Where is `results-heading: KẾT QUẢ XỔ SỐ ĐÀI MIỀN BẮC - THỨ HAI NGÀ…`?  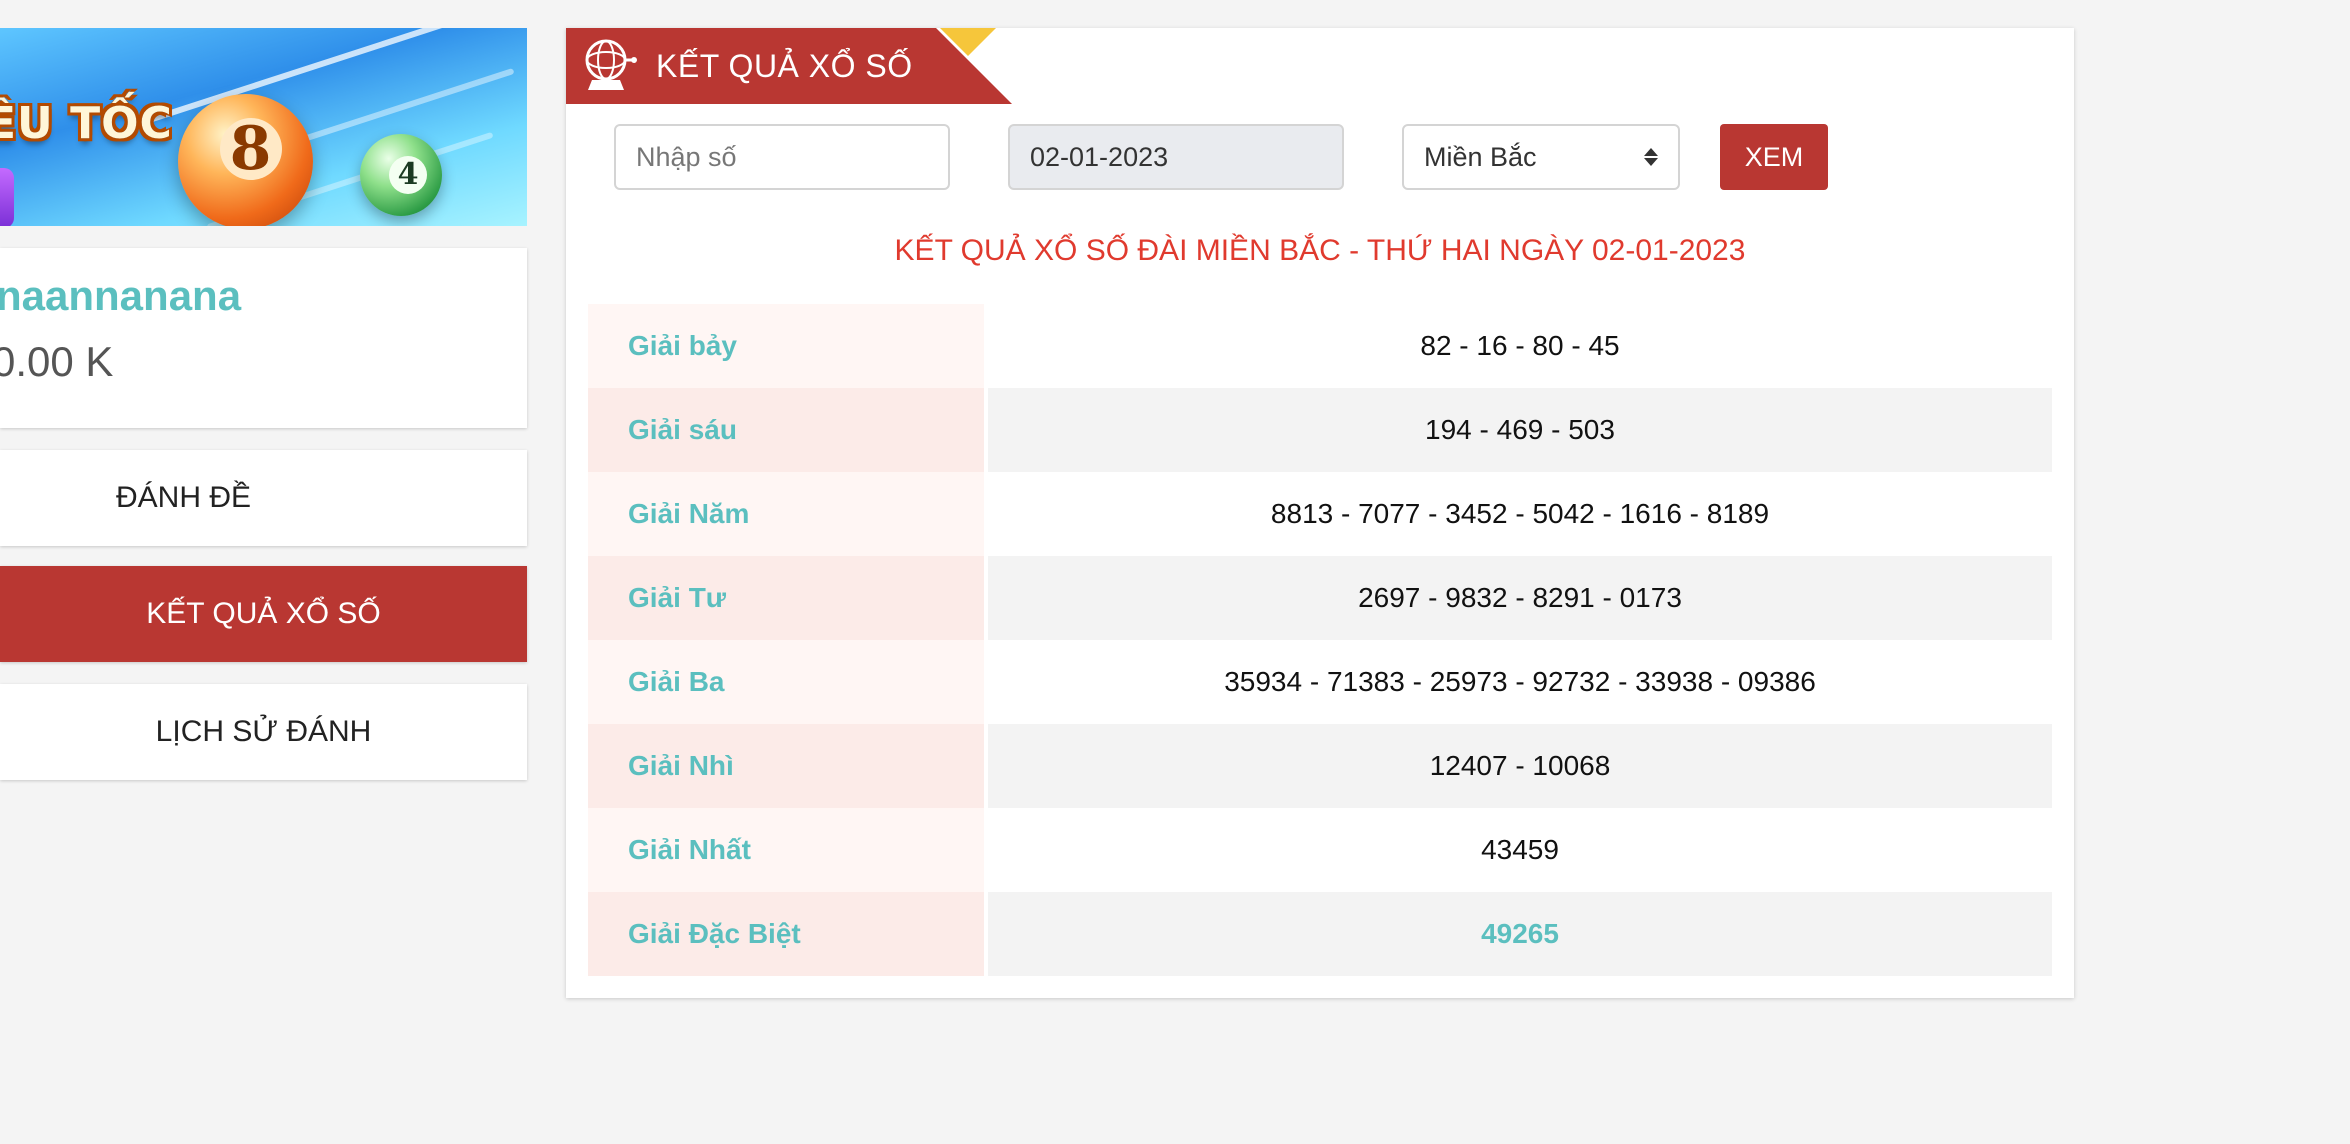
results-heading: KẾT QUẢ XỔ SỐ ĐÀI MIỀN BẮC - THỨ HAI NGÀ… is located at coordinates (1320, 250).